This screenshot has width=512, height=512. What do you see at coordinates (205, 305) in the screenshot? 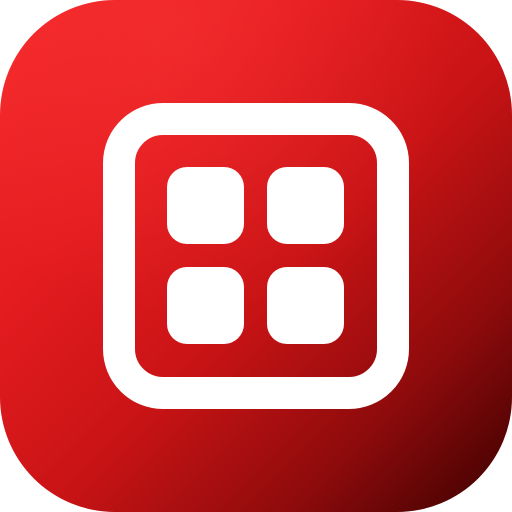
I see `grid-tile-bottom-left` at bounding box center [205, 305].